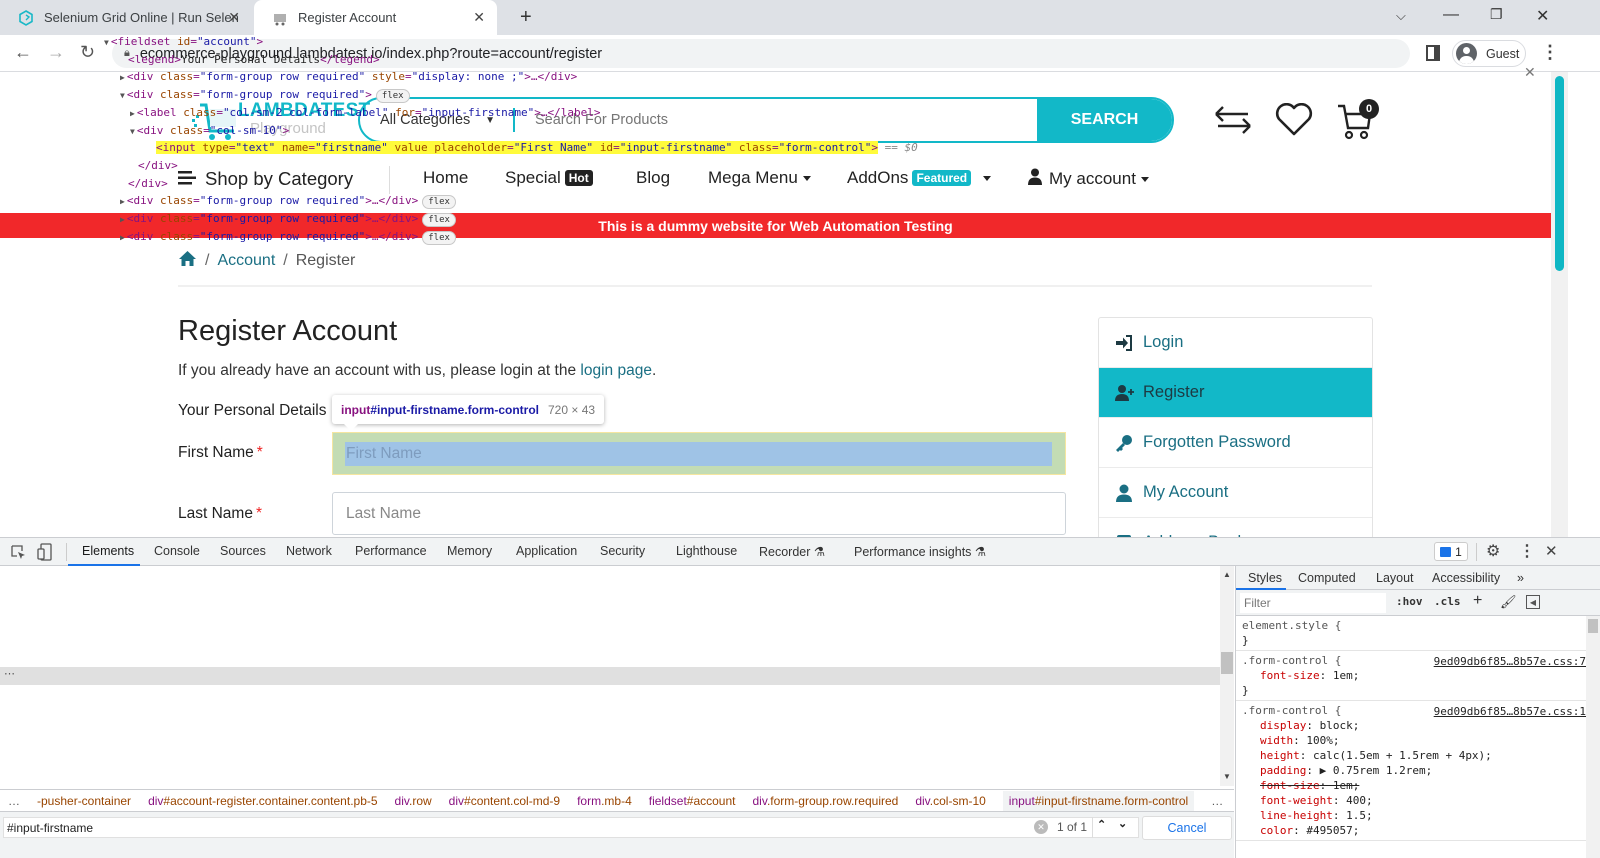  What do you see at coordinates (309, 551) in the screenshot?
I see `devtools-tab-network: Network` at bounding box center [309, 551].